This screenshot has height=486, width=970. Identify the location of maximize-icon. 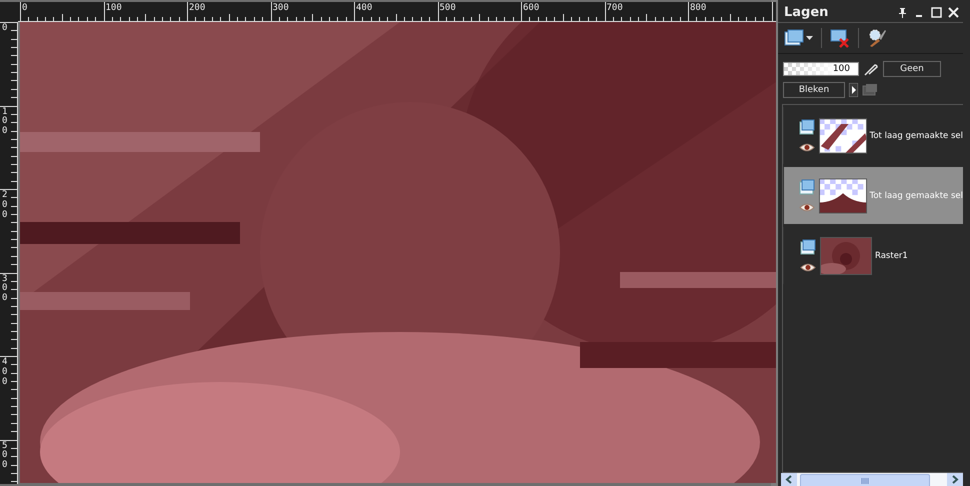
(936, 12).